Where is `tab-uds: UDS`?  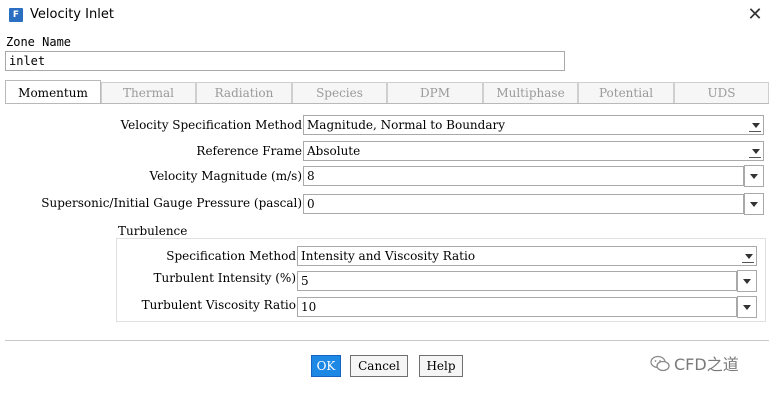 tab-uds: UDS is located at coordinates (721, 92).